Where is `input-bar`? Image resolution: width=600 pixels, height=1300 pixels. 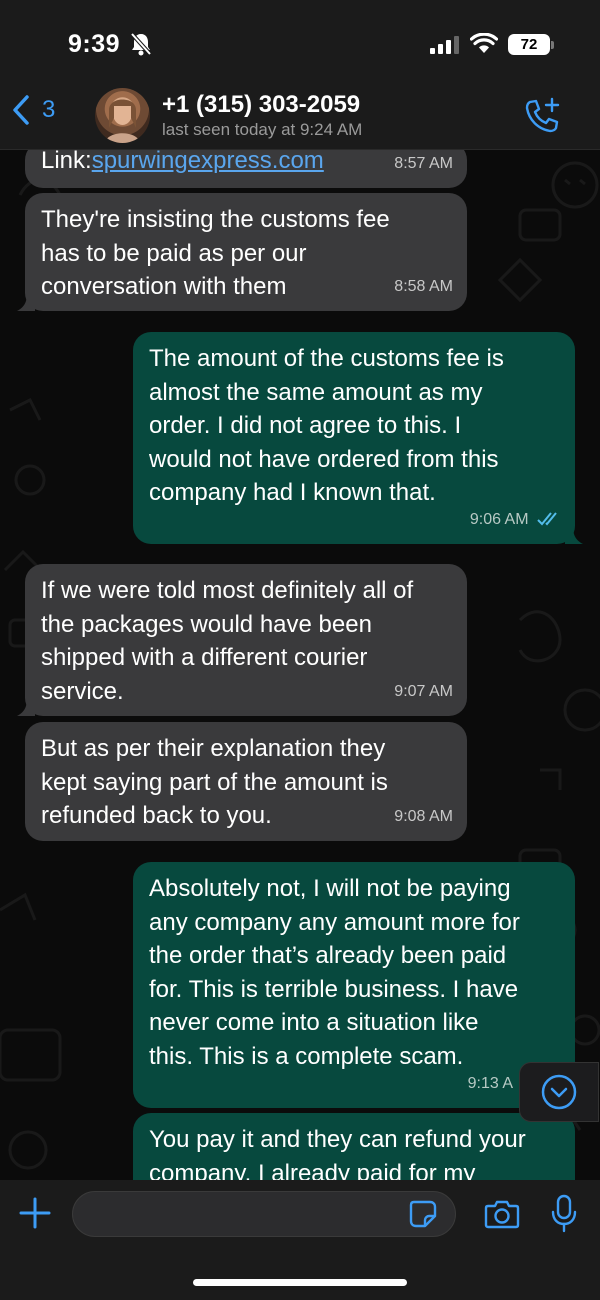 input-bar is located at coordinates (300, 1240).